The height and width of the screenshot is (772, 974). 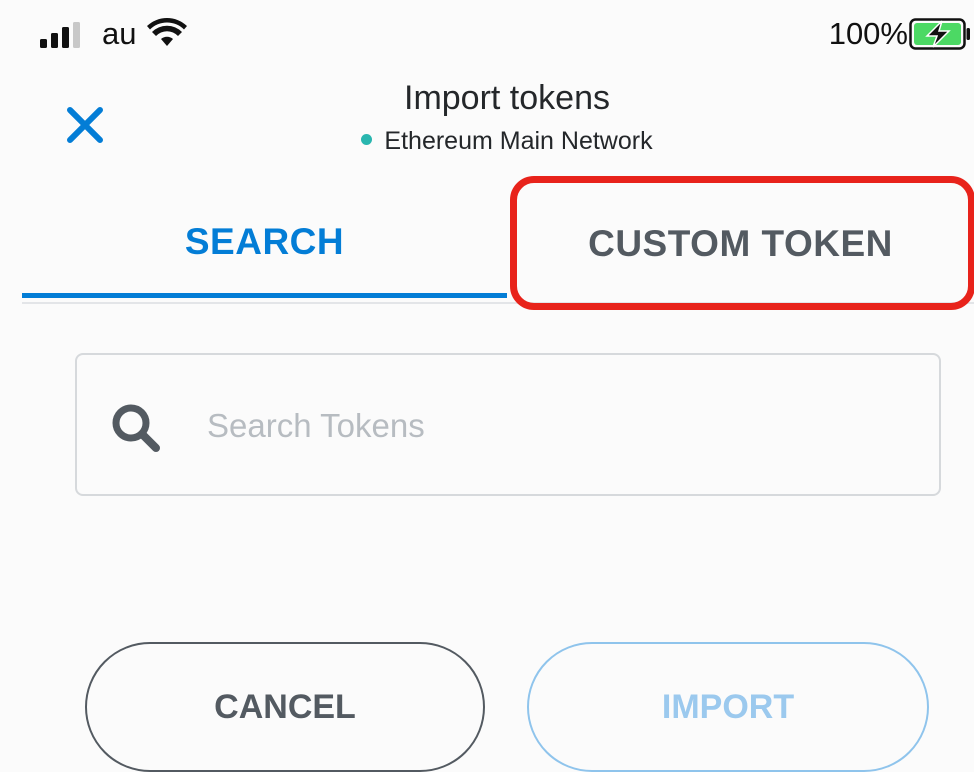 I want to click on signal-icon, so click(x=60, y=35).